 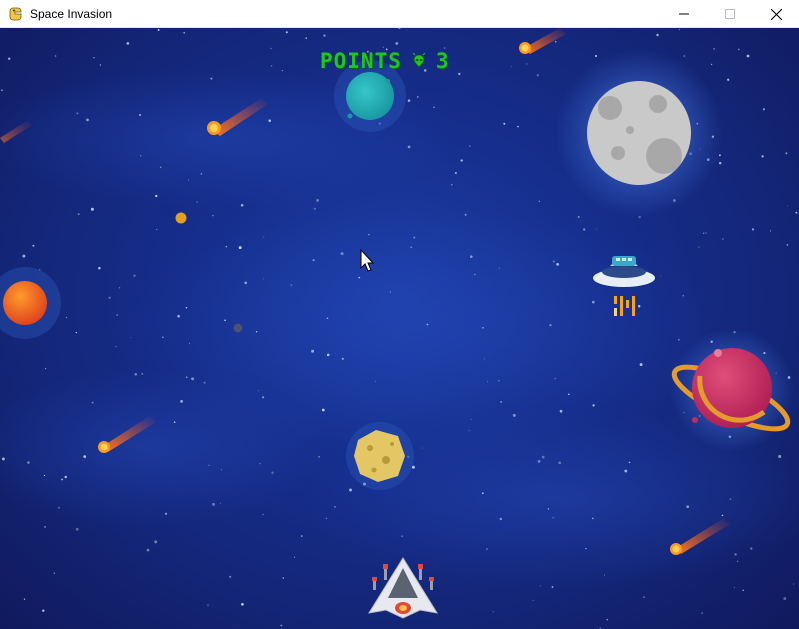 I want to click on close-button, so click(x=776, y=14).